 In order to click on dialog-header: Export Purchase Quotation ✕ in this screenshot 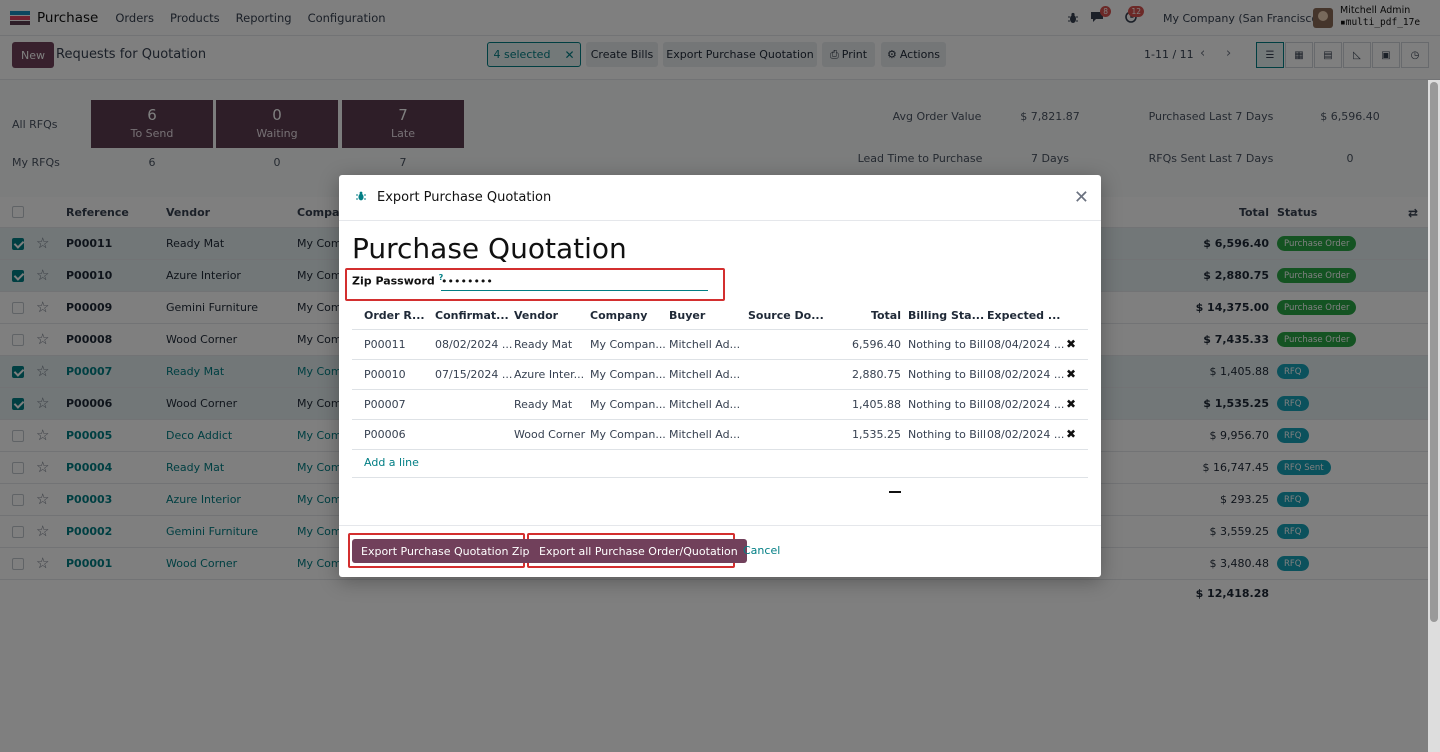, I will do `click(720, 198)`.